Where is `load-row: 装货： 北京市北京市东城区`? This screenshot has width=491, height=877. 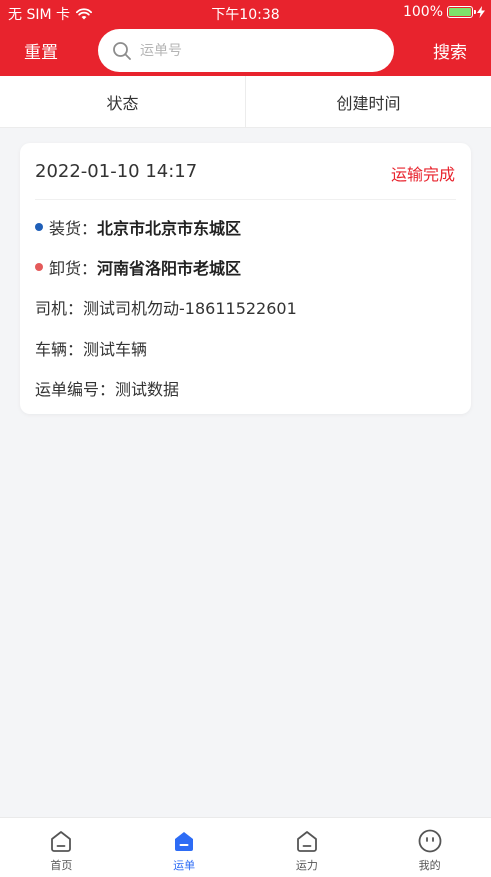 load-row: 装货： 北京市北京市东城区 is located at coordinates (138, 227).